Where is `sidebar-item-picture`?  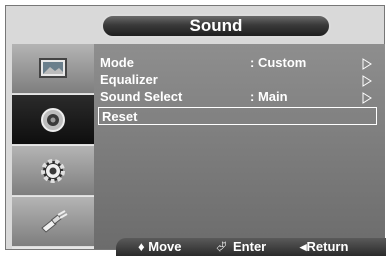
sidebar-item-picture is located at coordinates (53, 69).